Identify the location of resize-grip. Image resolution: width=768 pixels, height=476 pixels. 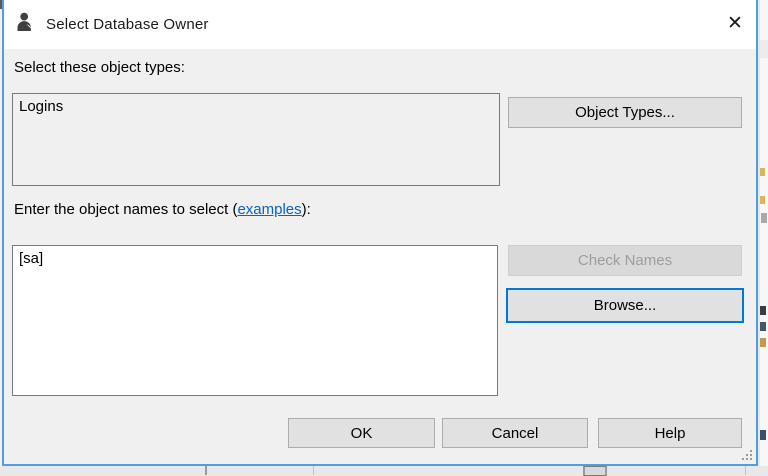
(746, 454).